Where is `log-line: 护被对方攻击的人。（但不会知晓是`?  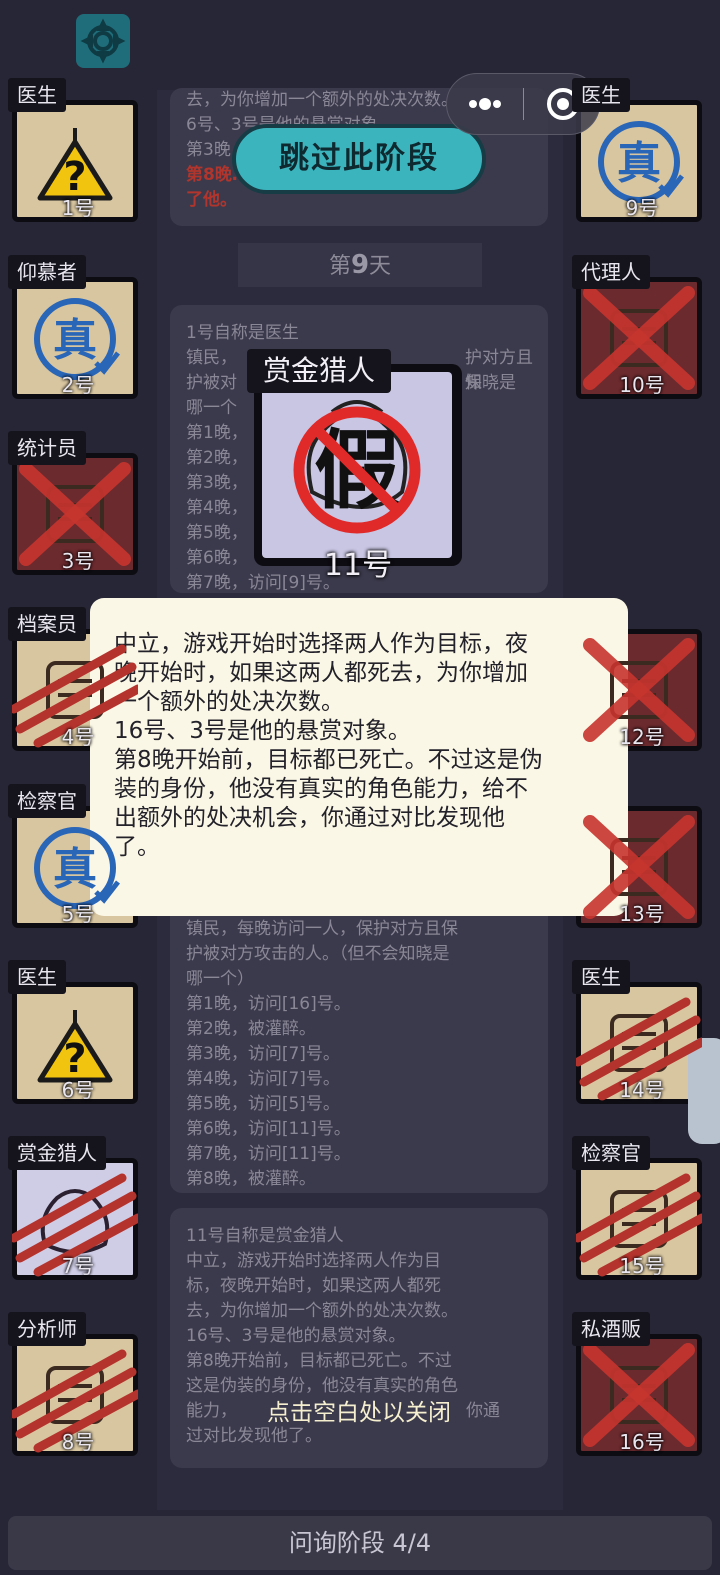
log-line: 护被对方攻击的人。（但不会知晓是 is located at coordinates (318, 954).